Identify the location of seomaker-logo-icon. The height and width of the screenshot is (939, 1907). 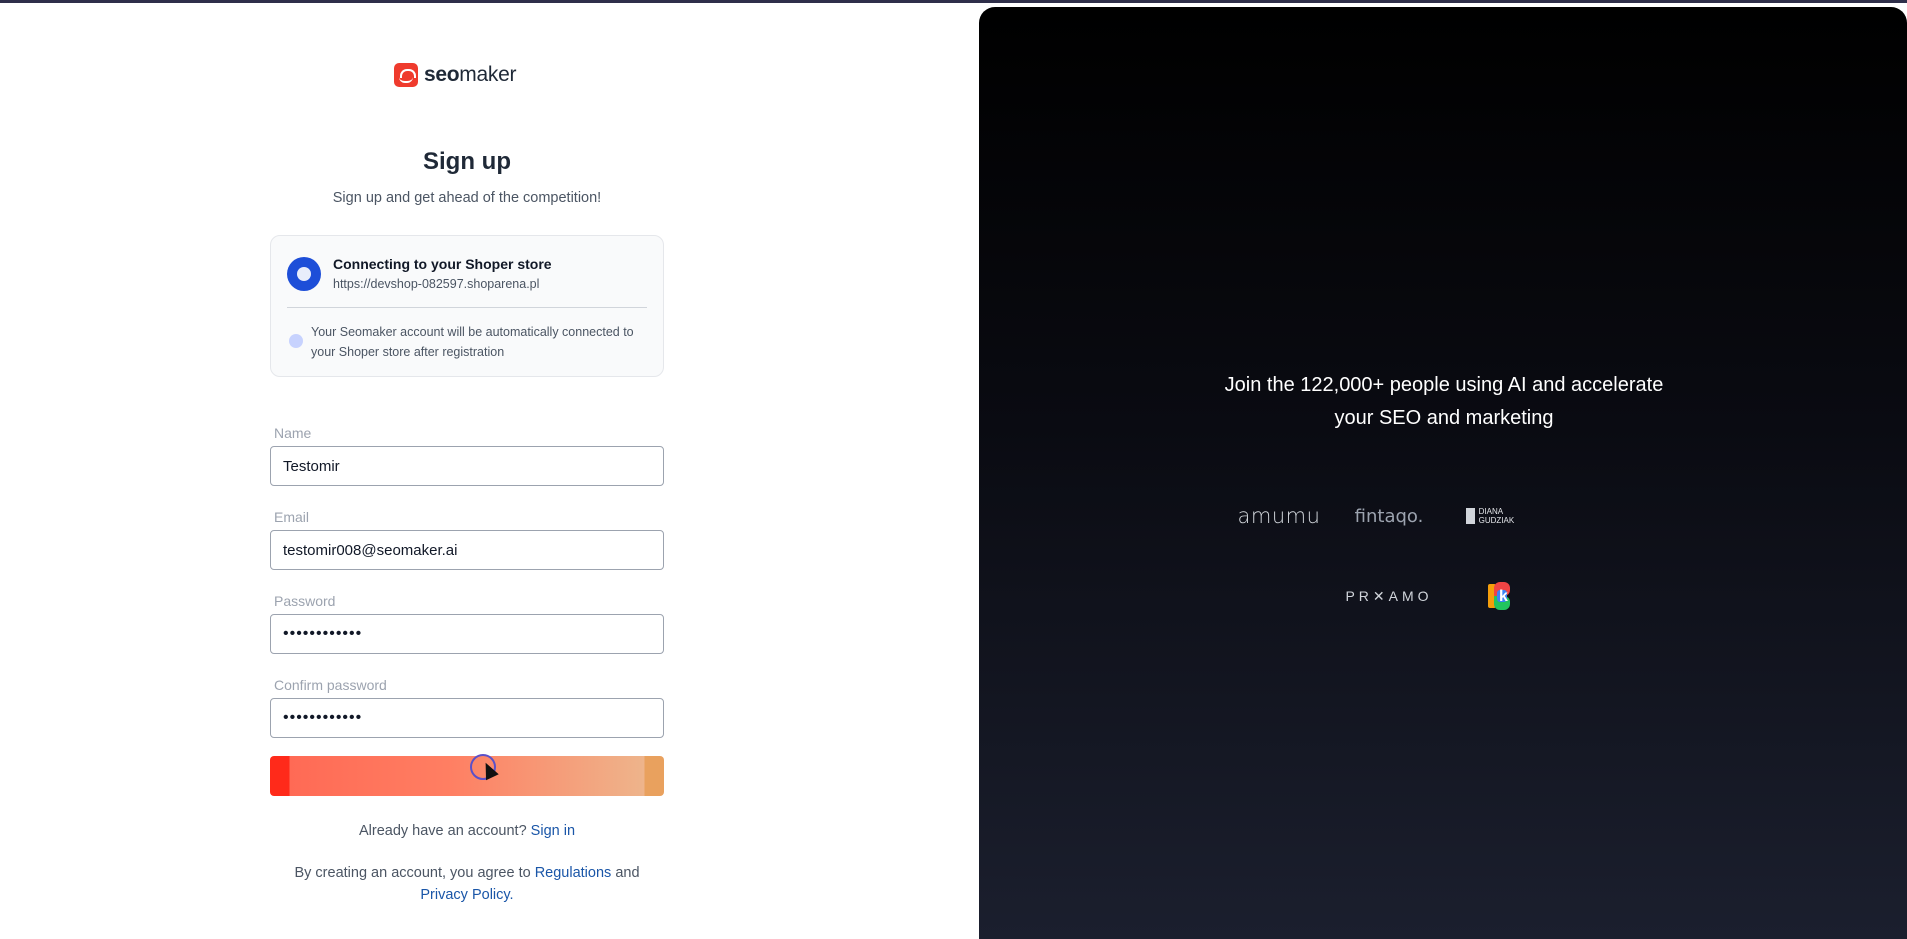
(406, 75).